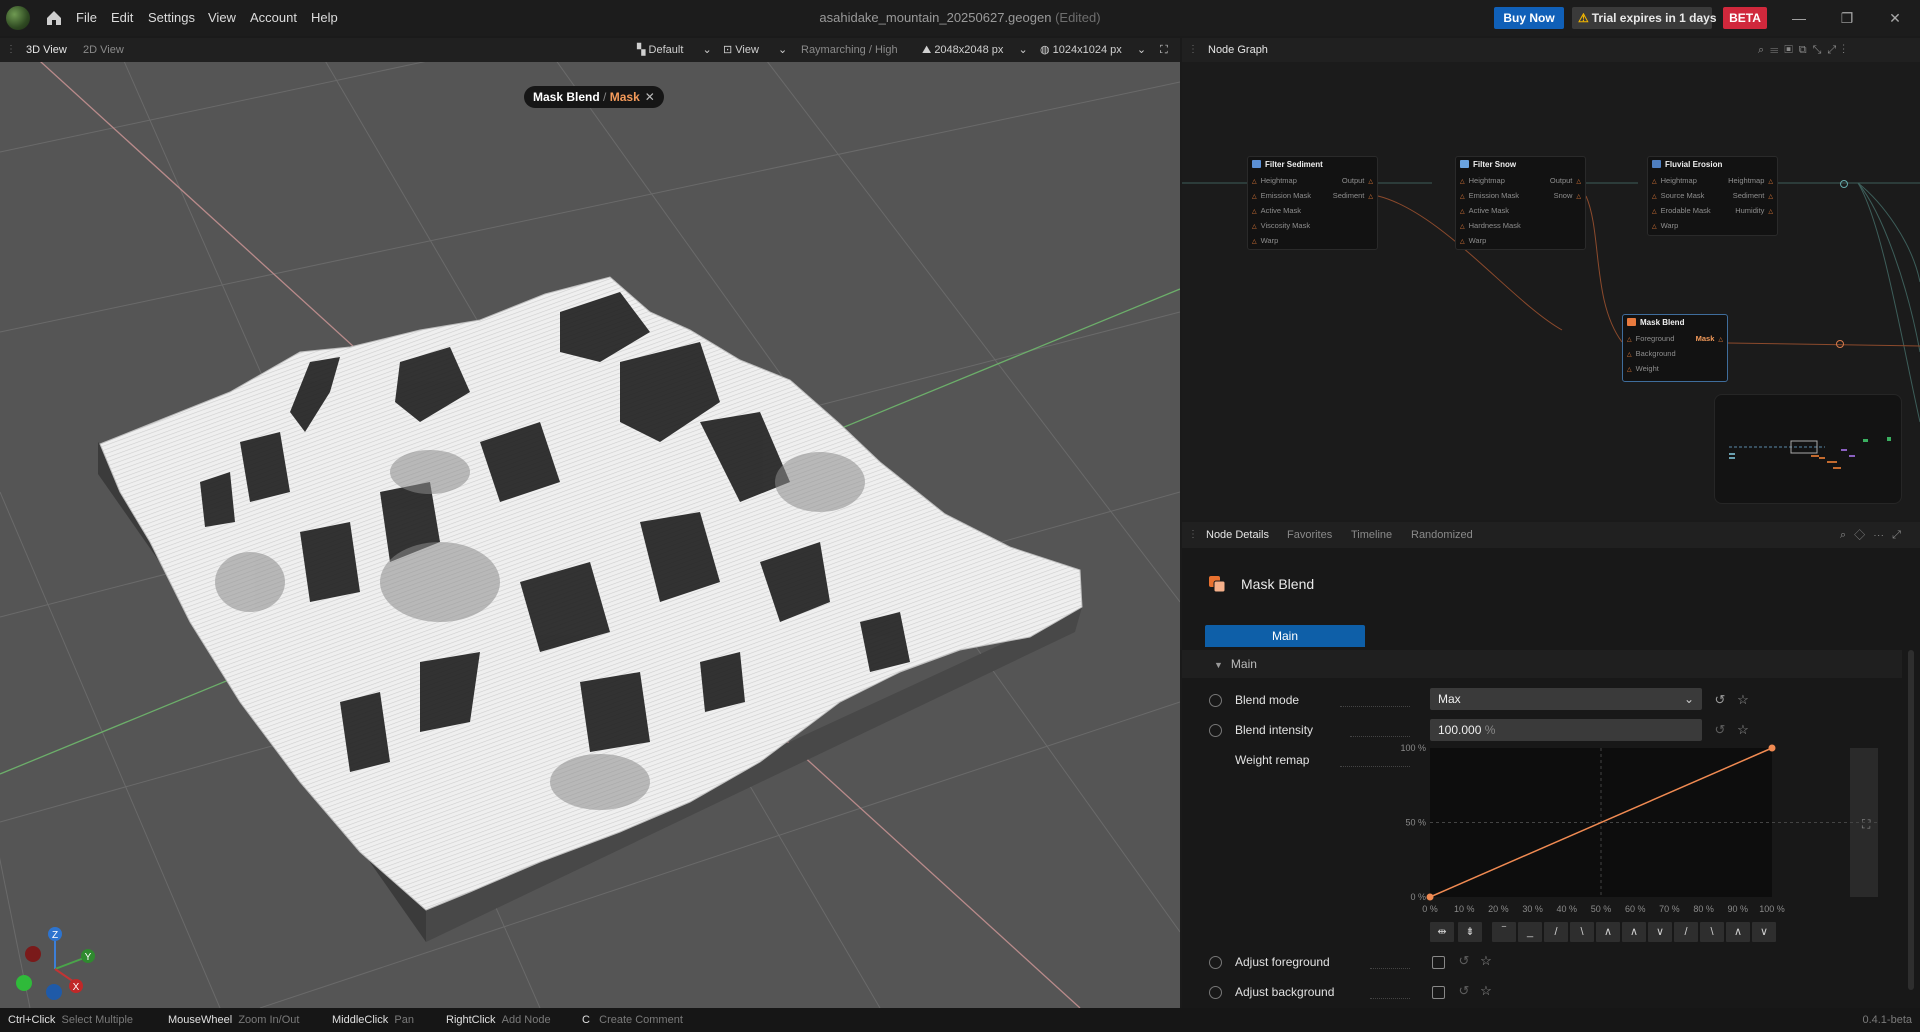 This screenshot has width=1920, height=1032. Describe the element at coordinates (1669, 909) in the screenshot. I see `x-tick-label: 70 %` at that location.